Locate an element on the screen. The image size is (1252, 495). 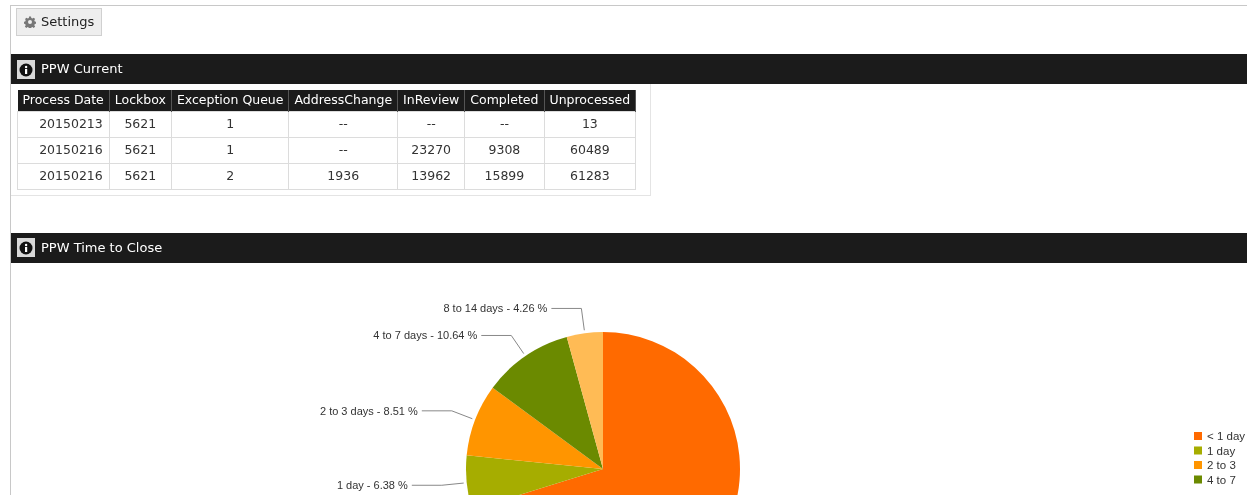
slice-label: 2 to 3 days - 8.51 % is located at coordinates (368, 410).